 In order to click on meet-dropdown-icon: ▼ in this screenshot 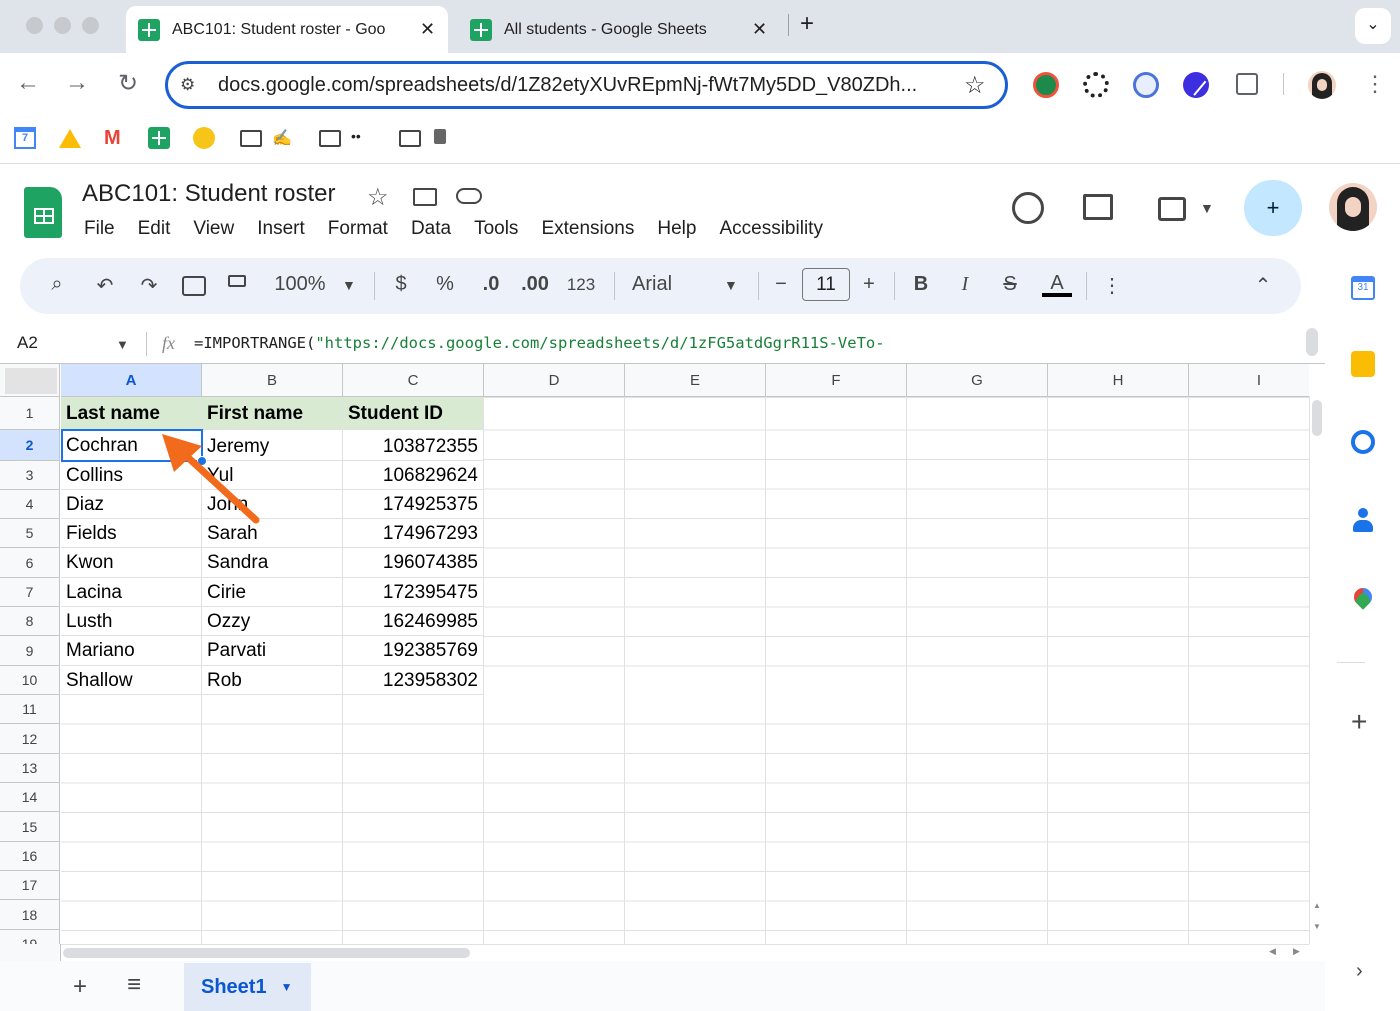, I will do `click(1207, 208)`.